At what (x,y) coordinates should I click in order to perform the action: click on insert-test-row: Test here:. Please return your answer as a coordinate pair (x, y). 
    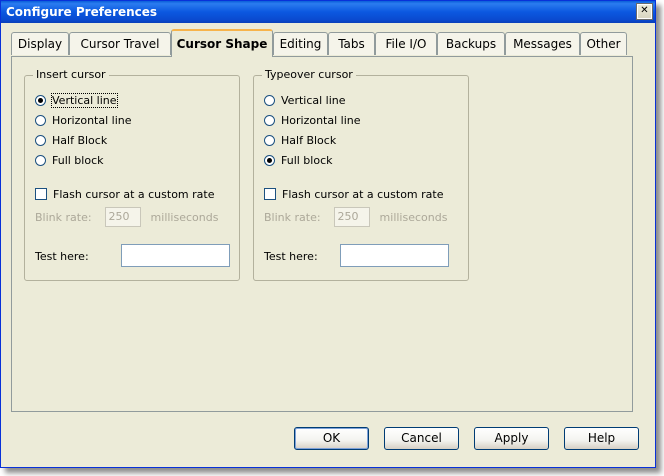
    Looking at the image, I should click on (62, 256).